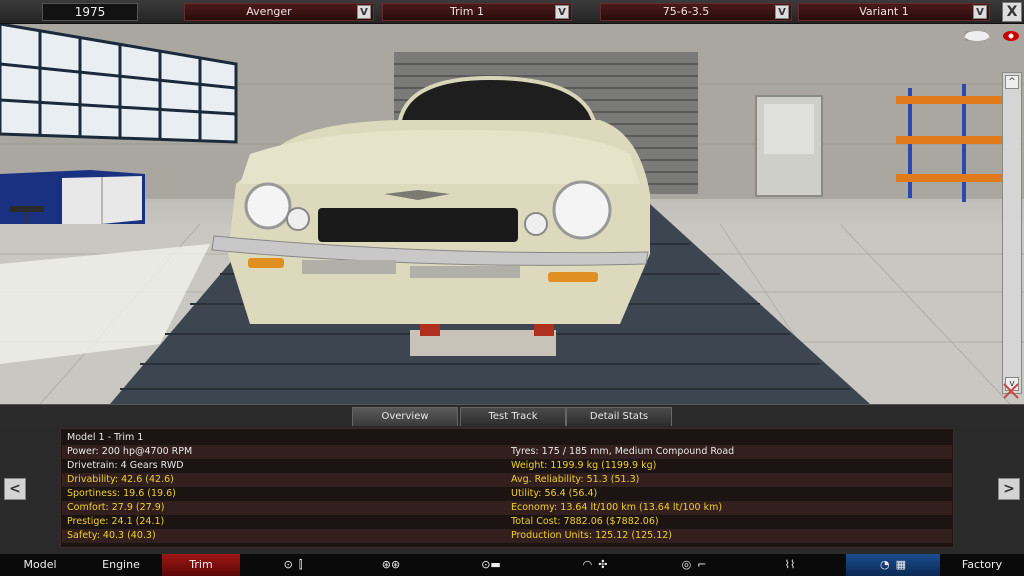 The image size is (1024, 576). I want to click on stat-line: Avg. Reliability: 51.3 (51.3), so click(575, 479).